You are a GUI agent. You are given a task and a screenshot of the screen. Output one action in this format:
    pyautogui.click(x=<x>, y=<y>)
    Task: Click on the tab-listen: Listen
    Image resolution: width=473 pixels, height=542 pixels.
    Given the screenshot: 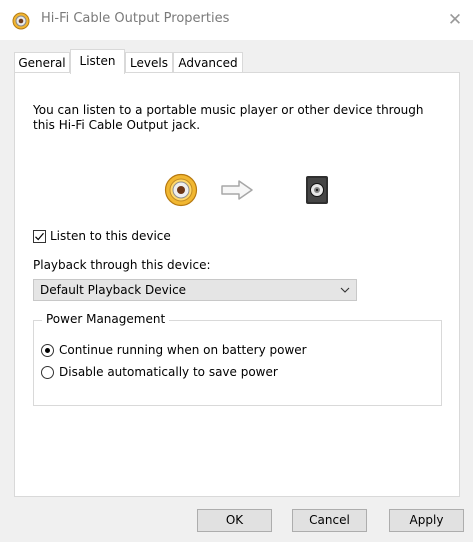 What is the action you would take?
    pyautogui.click(x=97, y=61)
    